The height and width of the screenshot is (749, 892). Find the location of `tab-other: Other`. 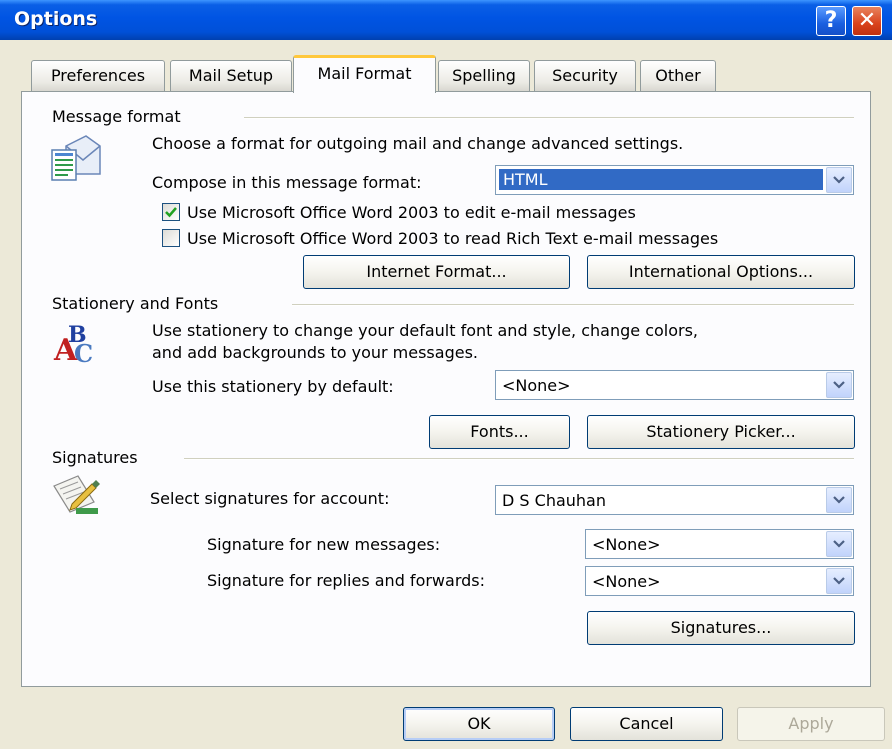

tab-other: Other is located at coordinates (678, 75).